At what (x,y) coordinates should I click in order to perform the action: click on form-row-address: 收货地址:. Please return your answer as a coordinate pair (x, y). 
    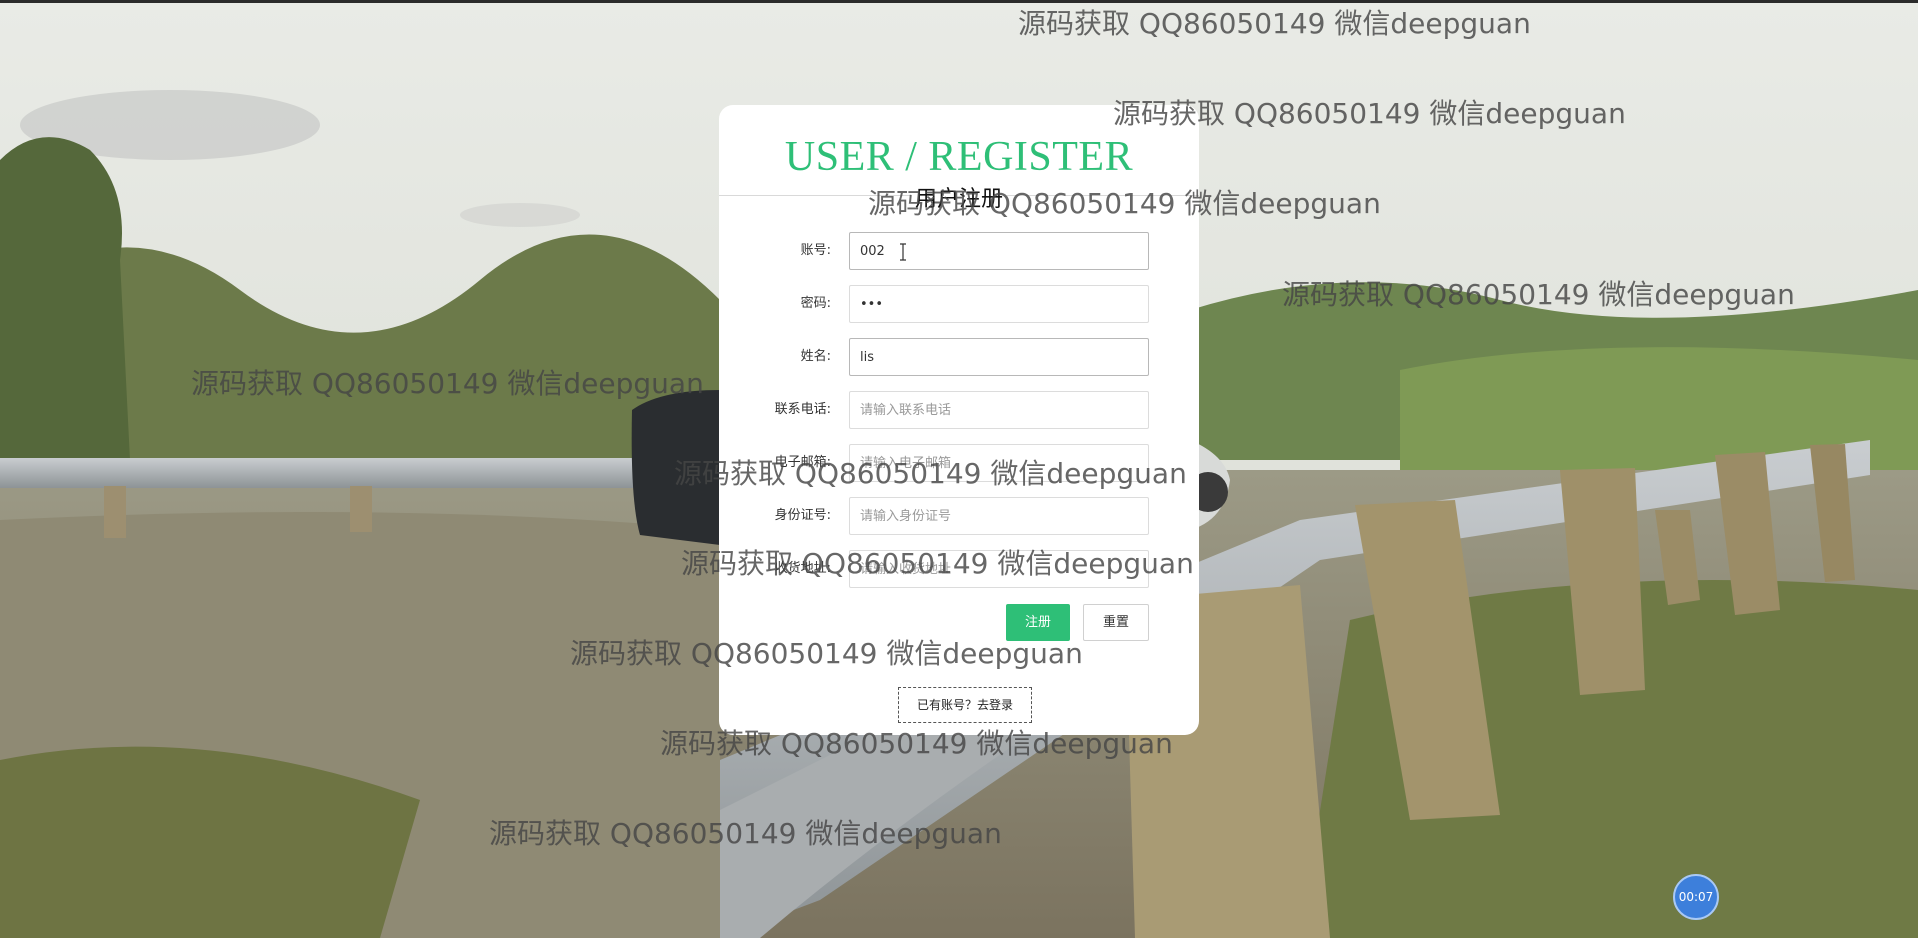
    Looking at the image, I should click on (959, 569).